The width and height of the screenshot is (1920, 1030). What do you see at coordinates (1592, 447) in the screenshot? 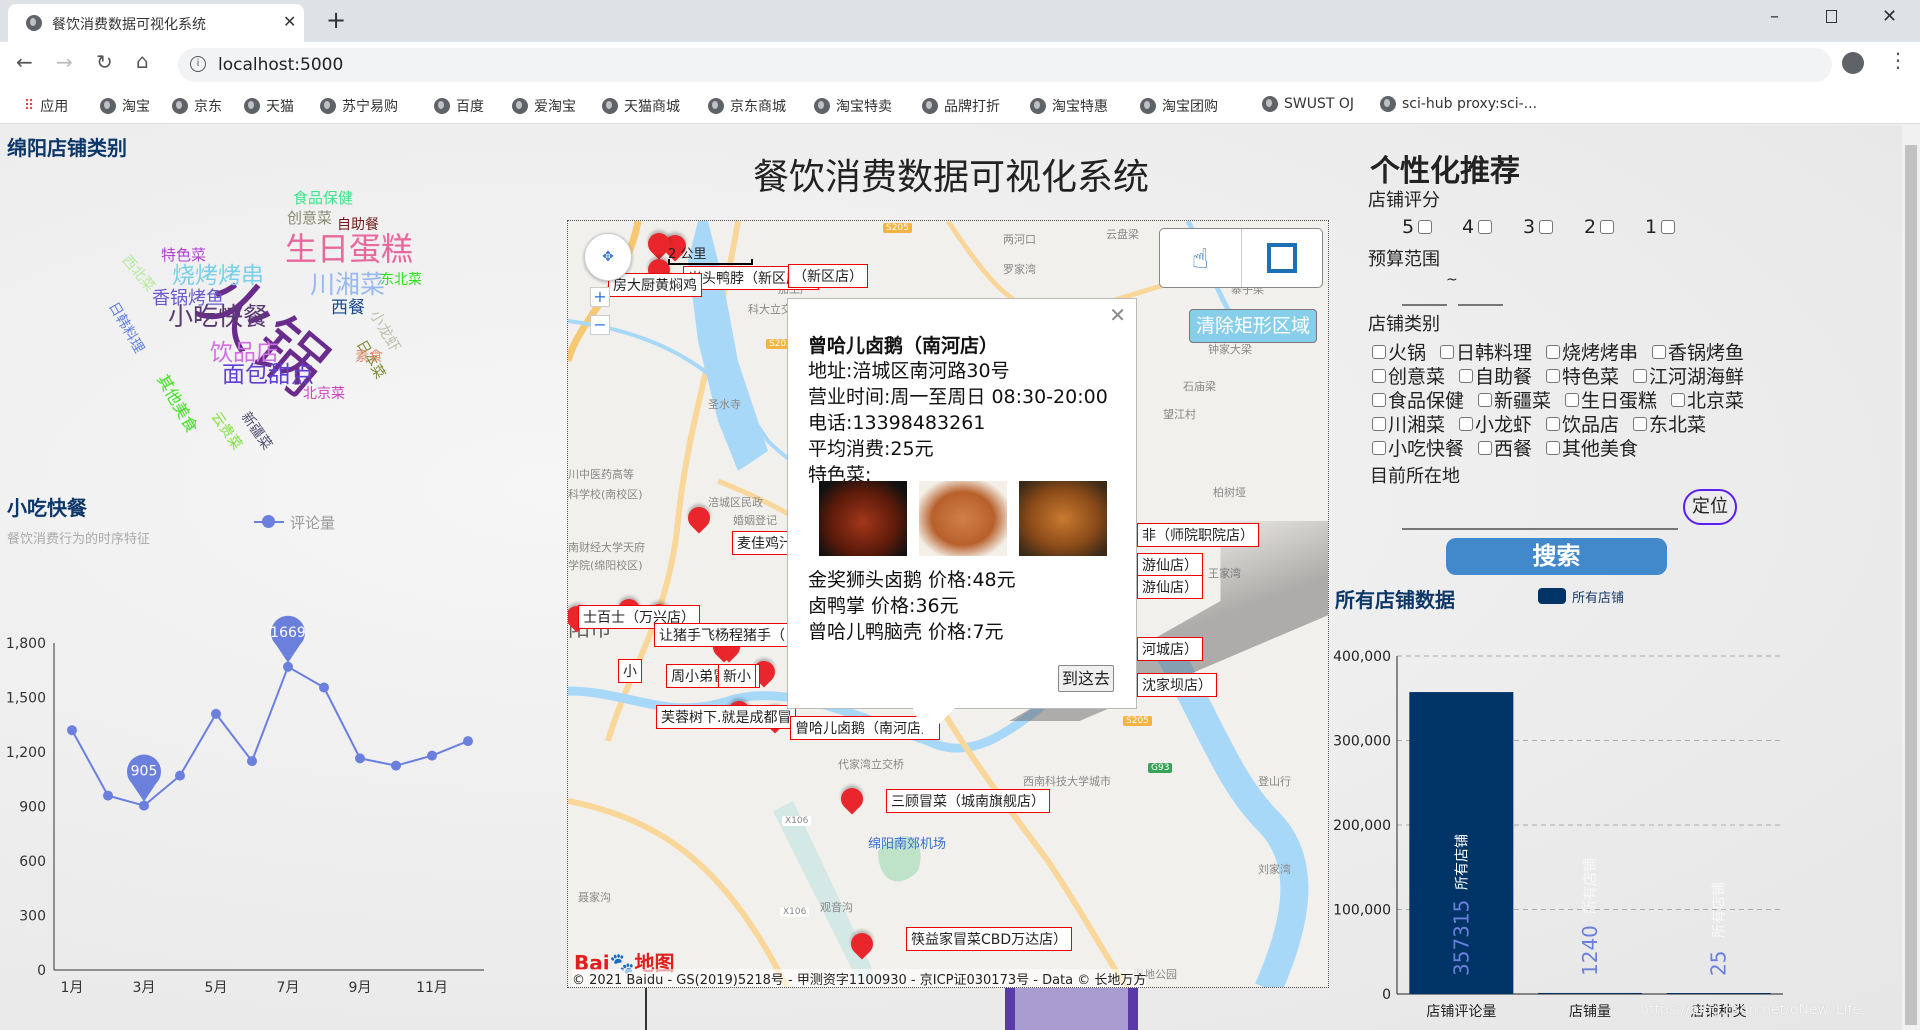
I see `category-option: 其他美食` at bounding box center [1592, 447].